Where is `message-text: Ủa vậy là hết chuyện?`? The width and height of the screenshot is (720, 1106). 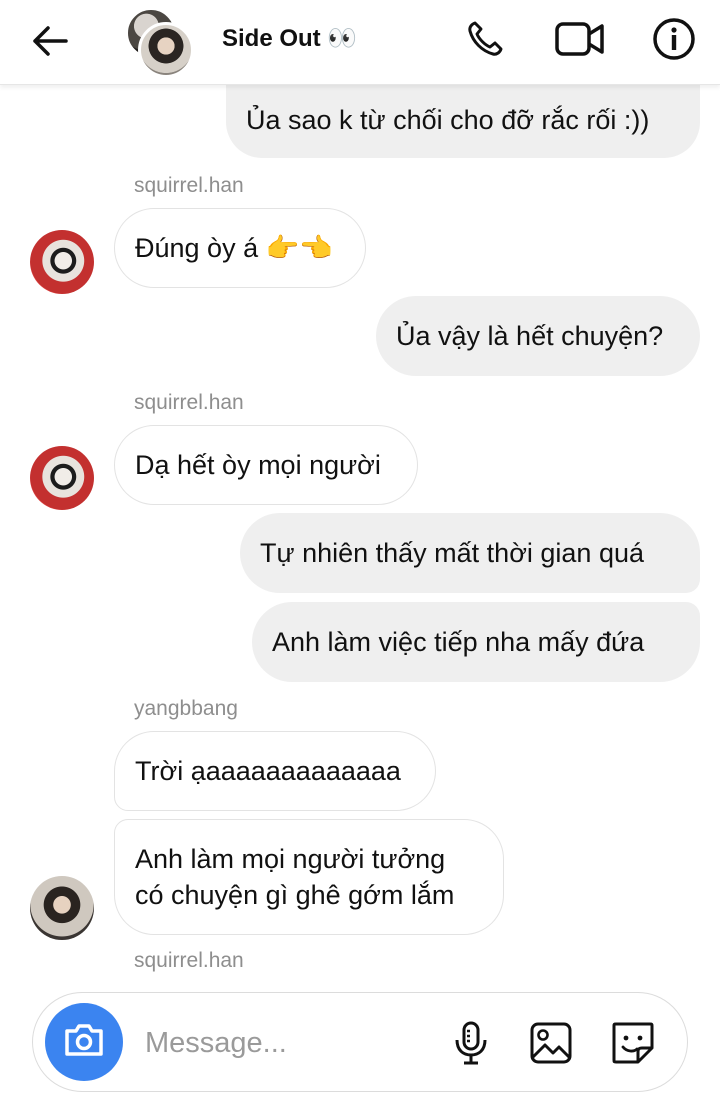 message-text: Ủa vậy là hết chuyện? is located at coordinates (530, 336).